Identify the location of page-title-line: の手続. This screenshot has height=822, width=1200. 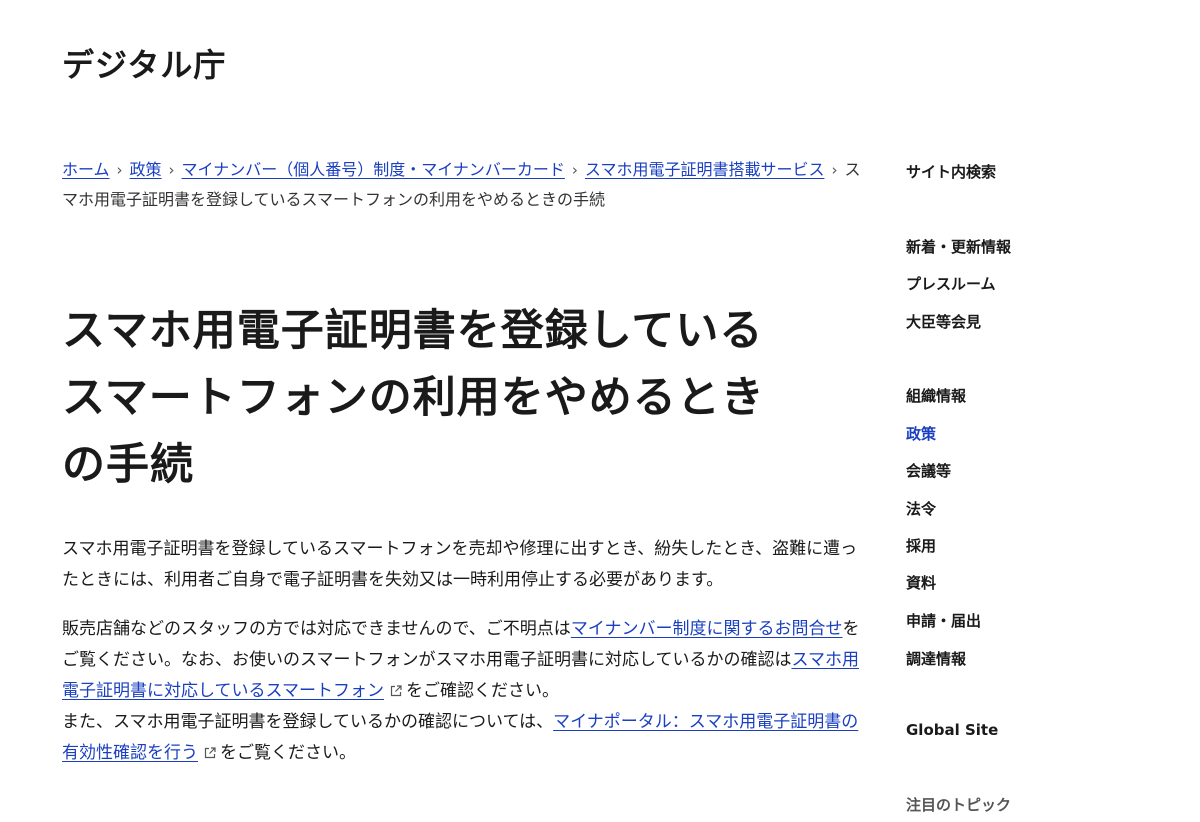
(128, 465).